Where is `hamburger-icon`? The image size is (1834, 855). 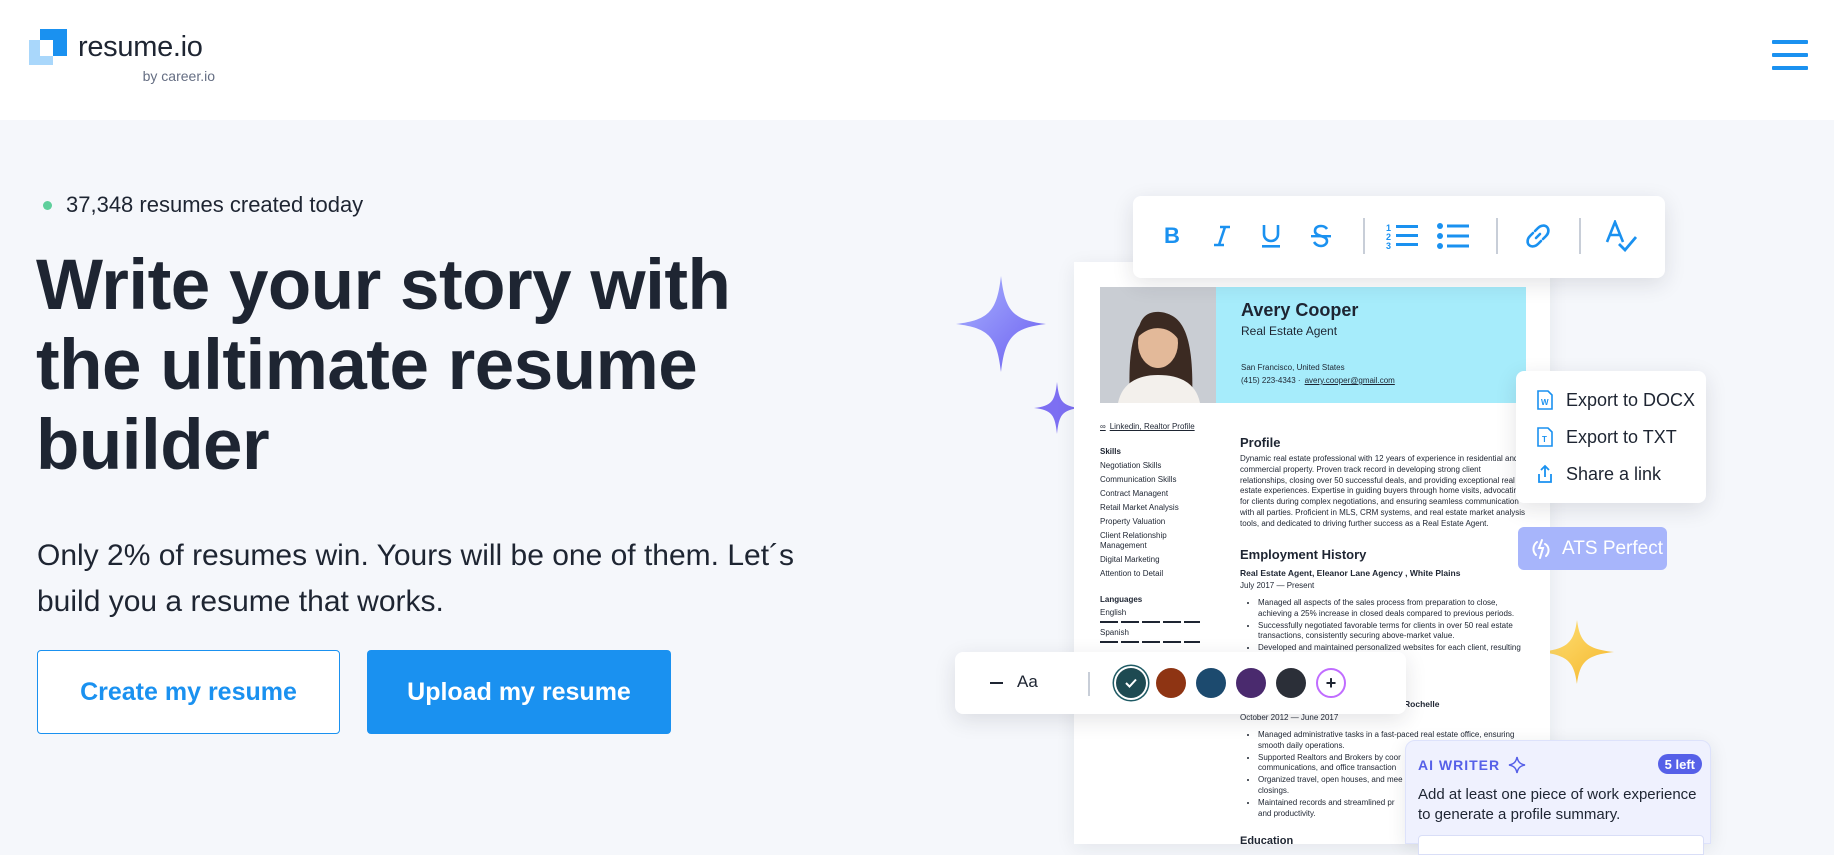
hamburger-icon is located at coordinates (1790, 55).